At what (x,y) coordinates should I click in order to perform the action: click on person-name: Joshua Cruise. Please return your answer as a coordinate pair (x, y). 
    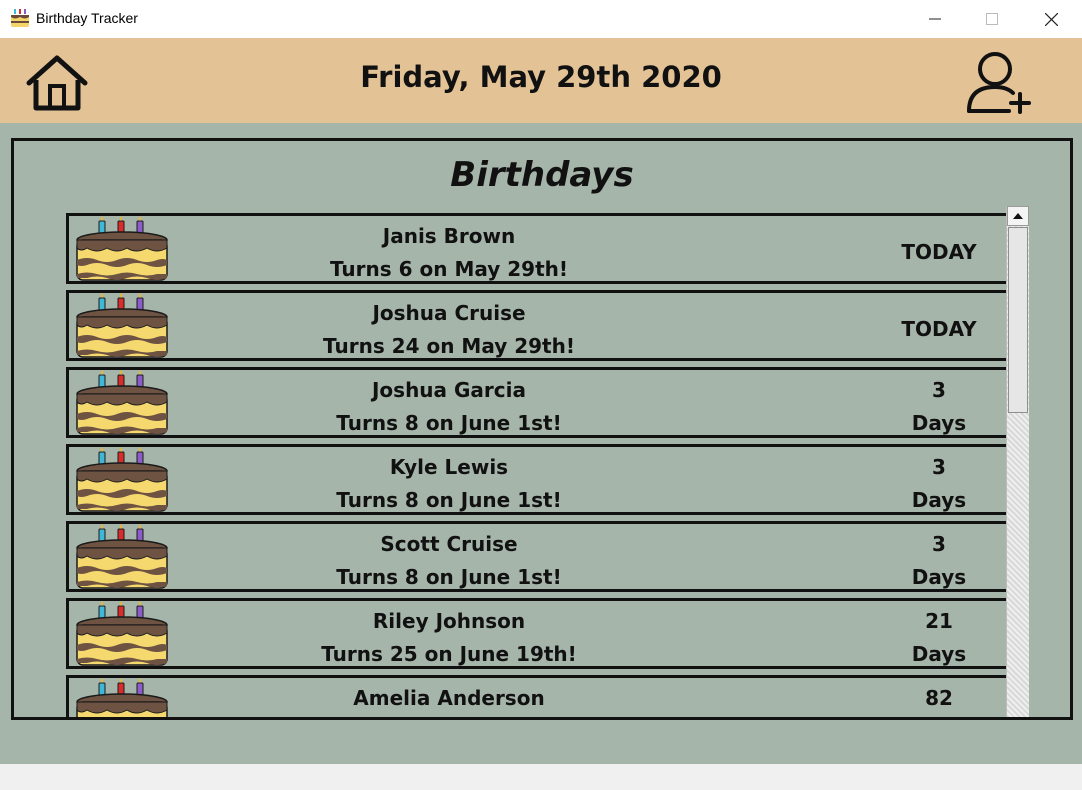
    Looking at the image, I should click on (449, 313).